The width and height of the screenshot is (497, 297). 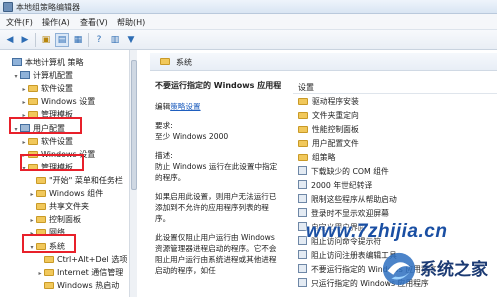 I want to click on requirements-label: 要求:, so click(x=164, y=125).